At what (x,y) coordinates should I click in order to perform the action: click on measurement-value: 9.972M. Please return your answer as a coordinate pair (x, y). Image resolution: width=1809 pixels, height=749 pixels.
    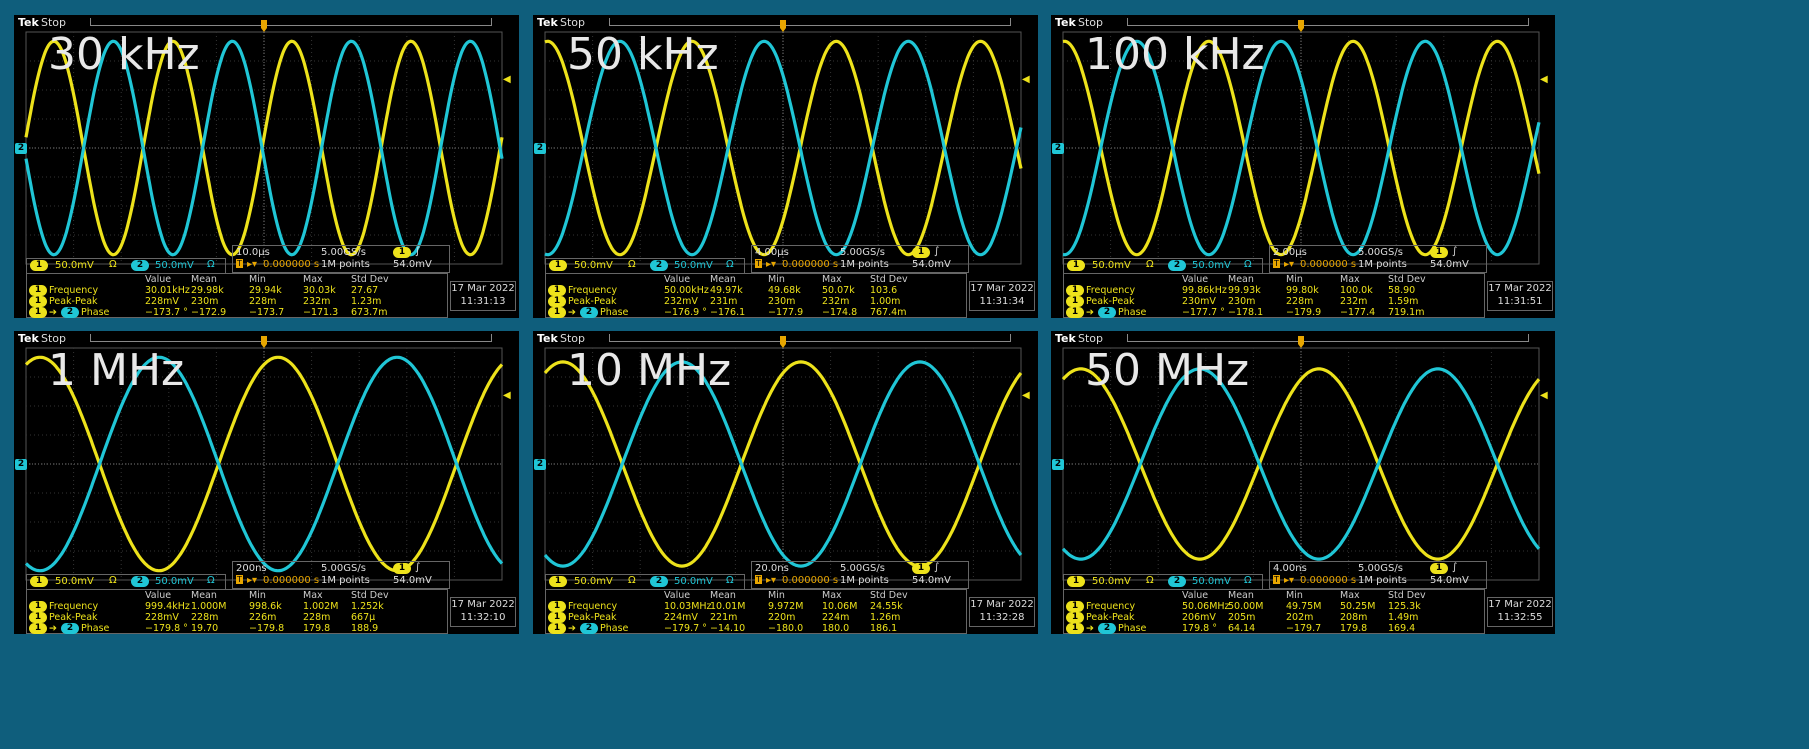
    Looking at the image, I should click on (786, 606).